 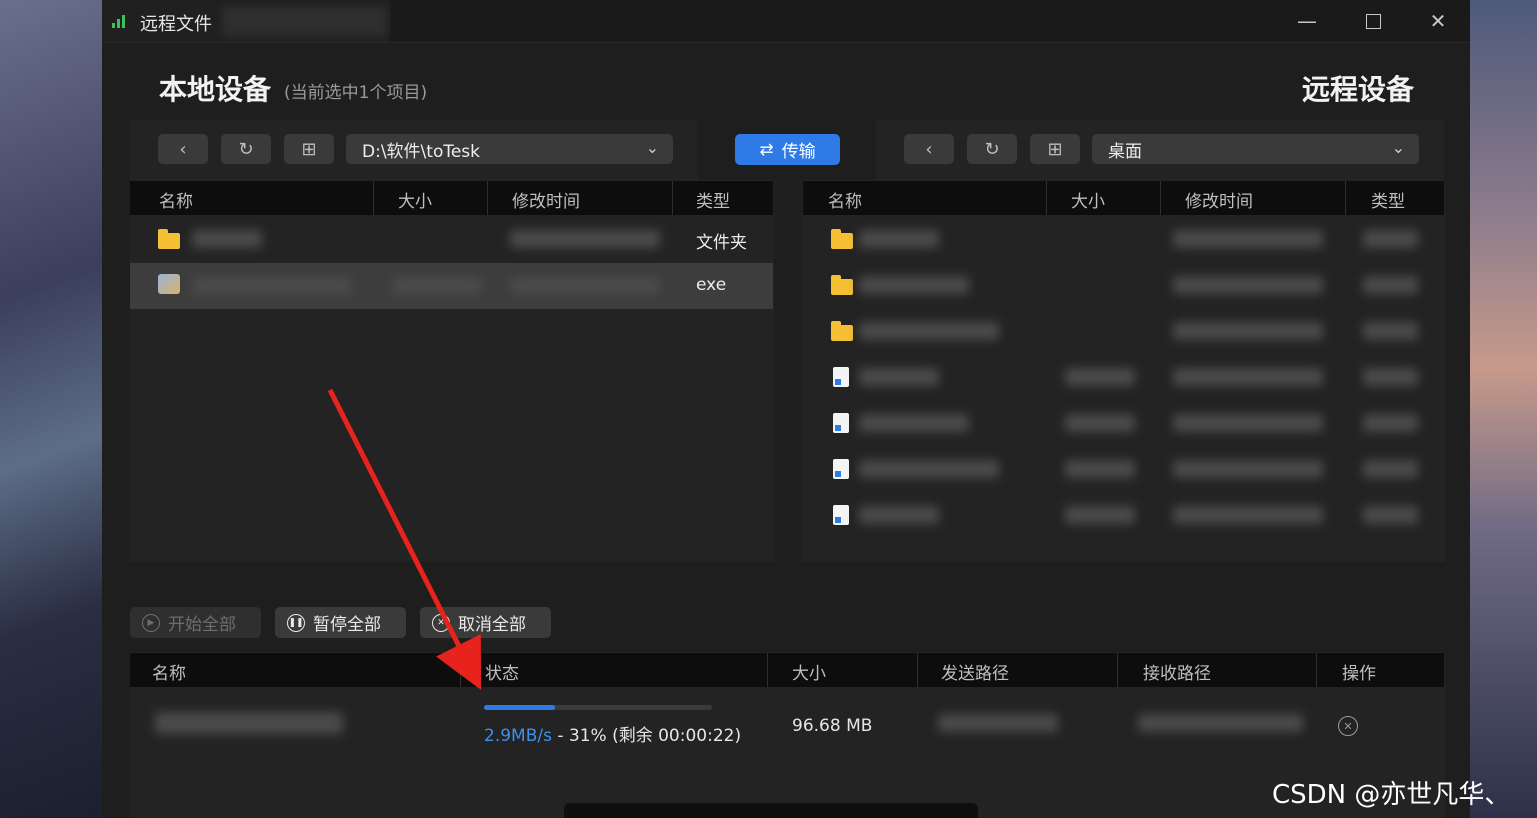 What do you see at coordinates (415, 199) in the screenshot?
I see `local-col-size: 大小` at bounding box center [415, 199].